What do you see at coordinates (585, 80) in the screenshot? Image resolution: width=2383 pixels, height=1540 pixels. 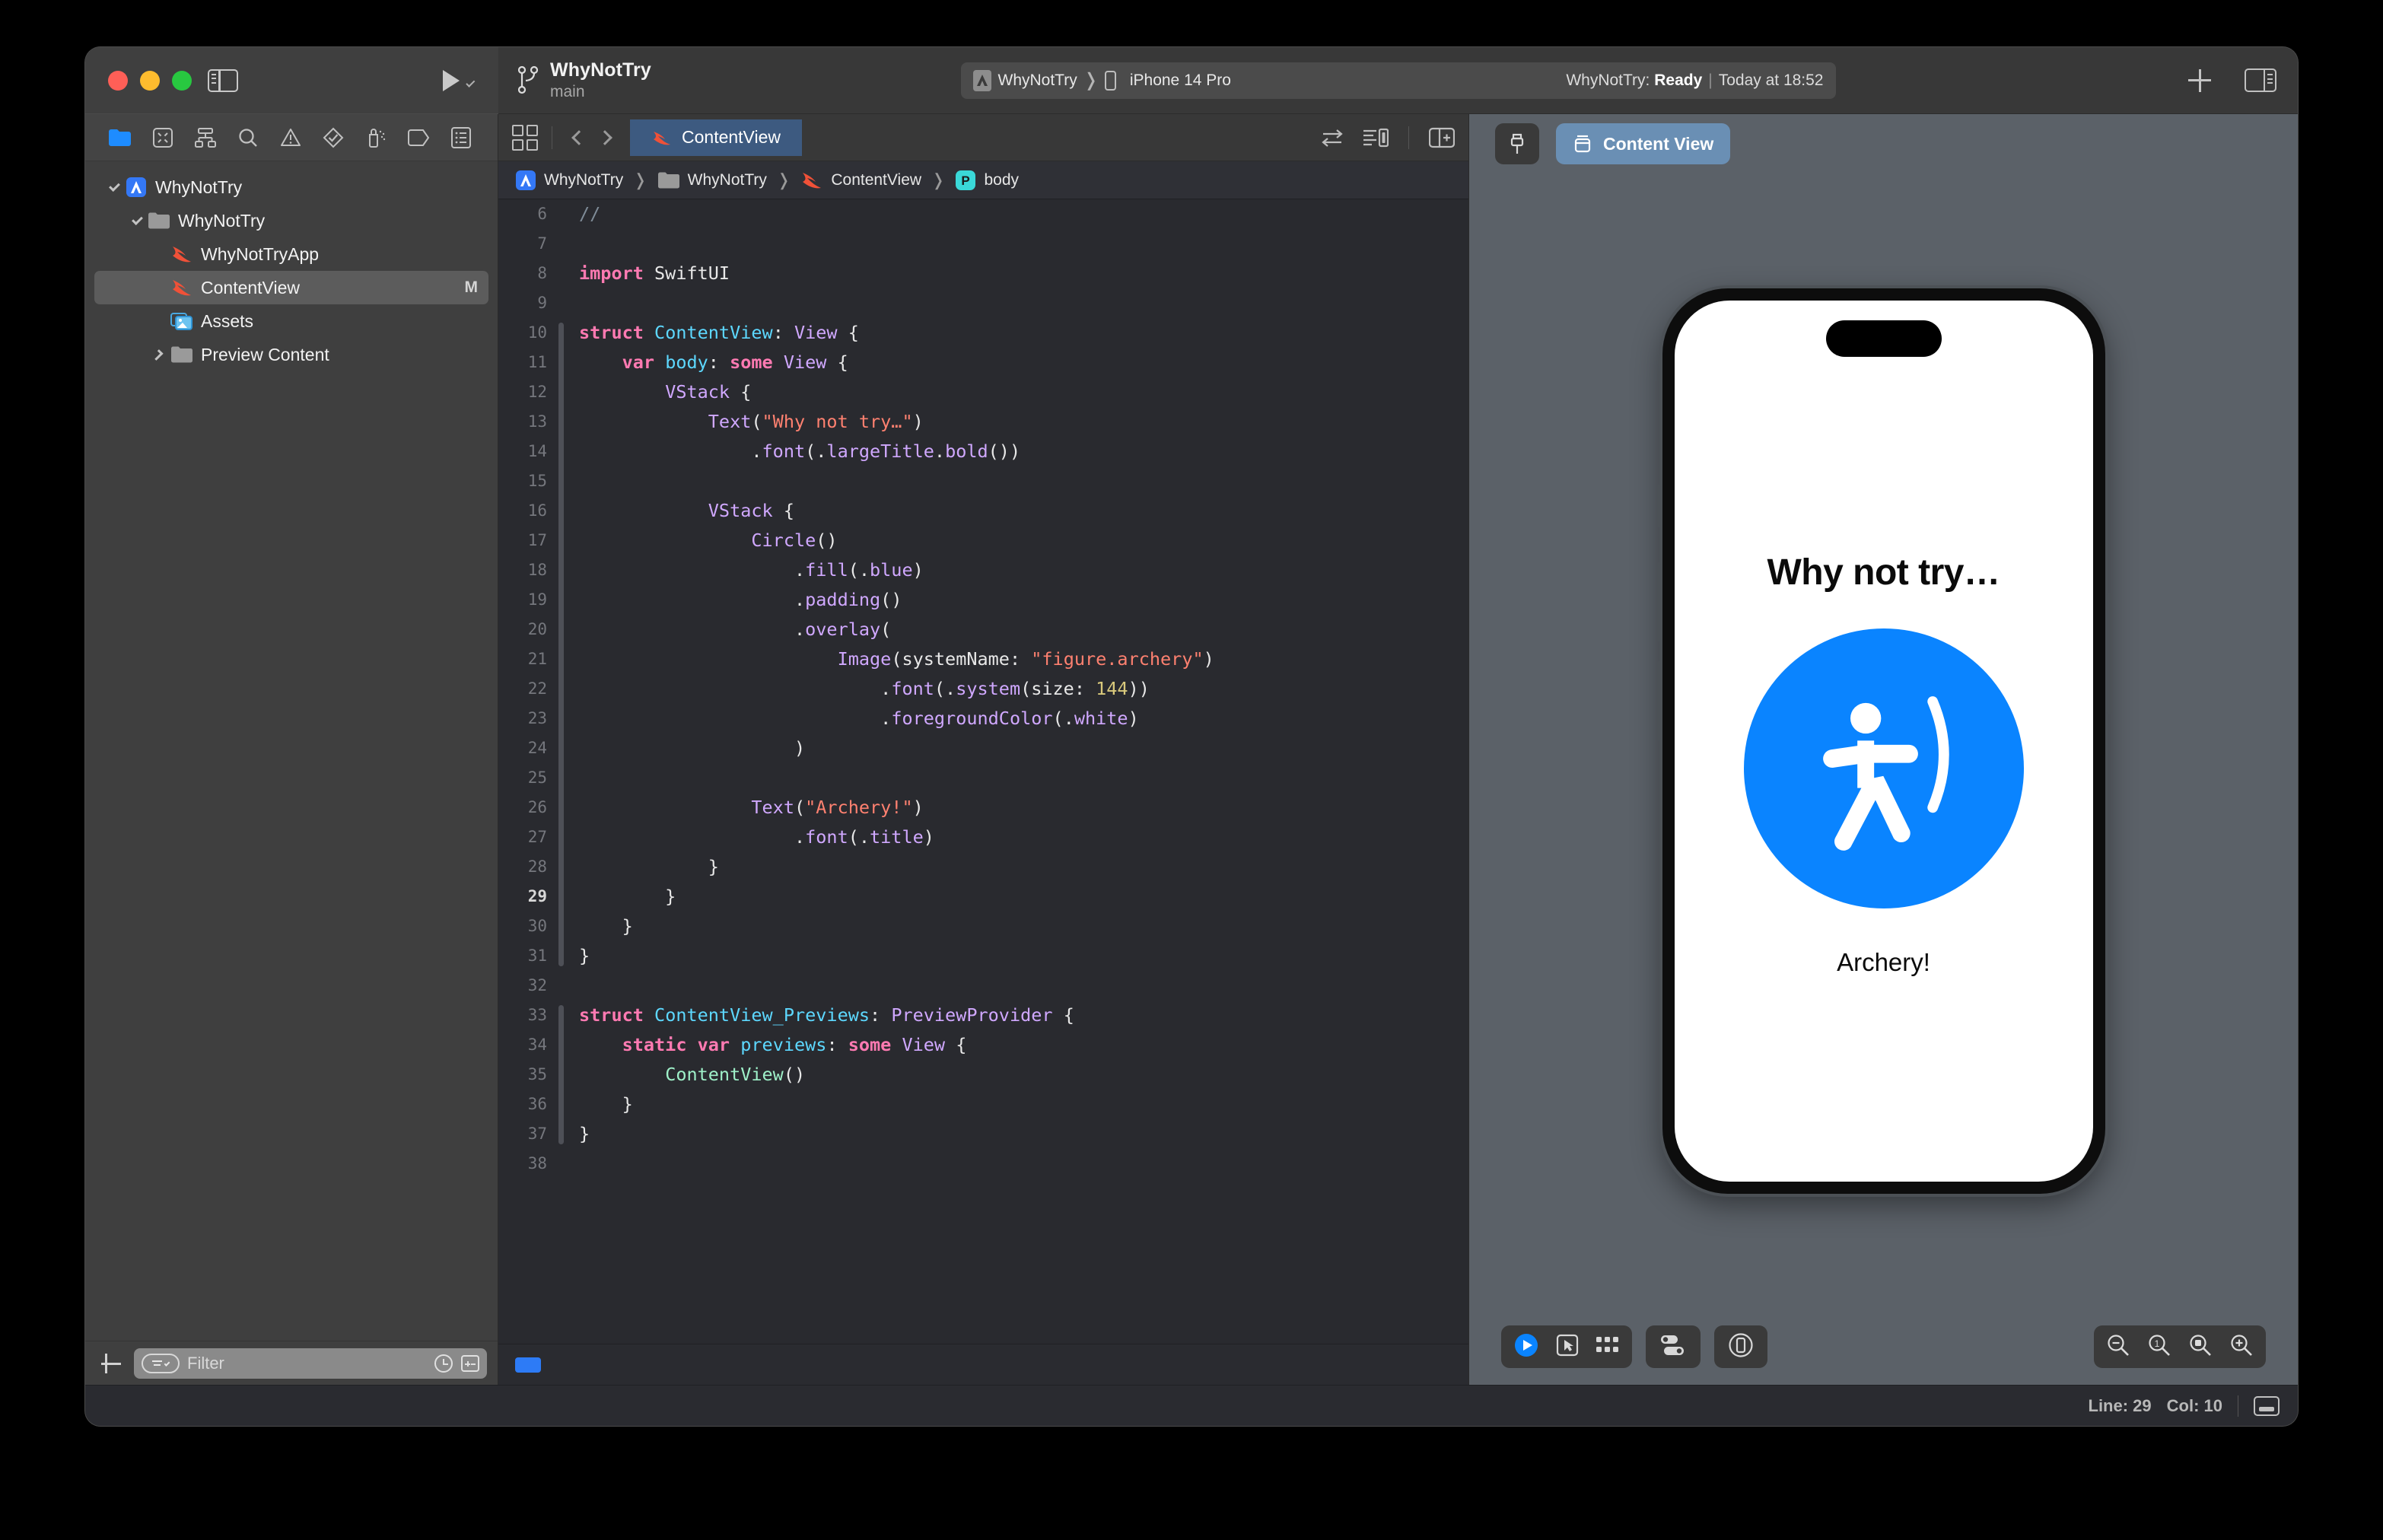 I see `source-control-branch: WhyNotTry main` at bounding box center [585, 80].